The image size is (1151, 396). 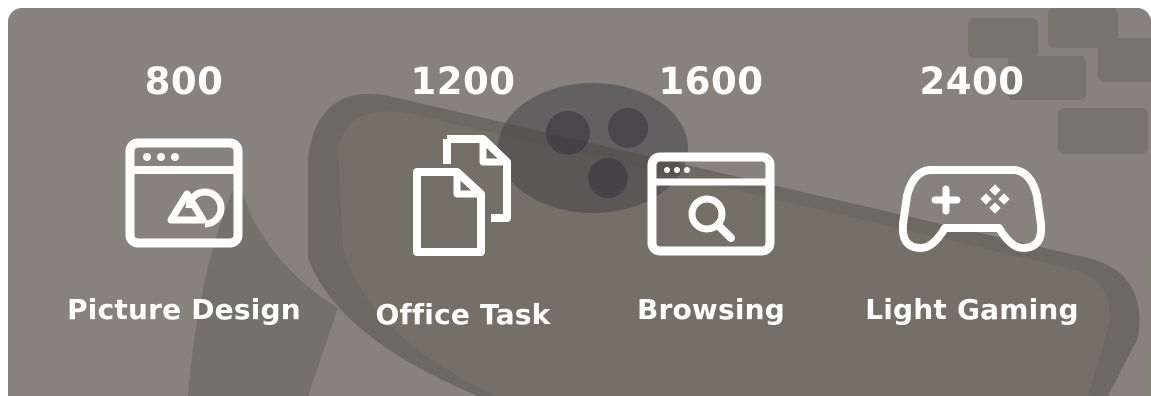 I want to click on browser-search-icon, so click(x=711, y=204).